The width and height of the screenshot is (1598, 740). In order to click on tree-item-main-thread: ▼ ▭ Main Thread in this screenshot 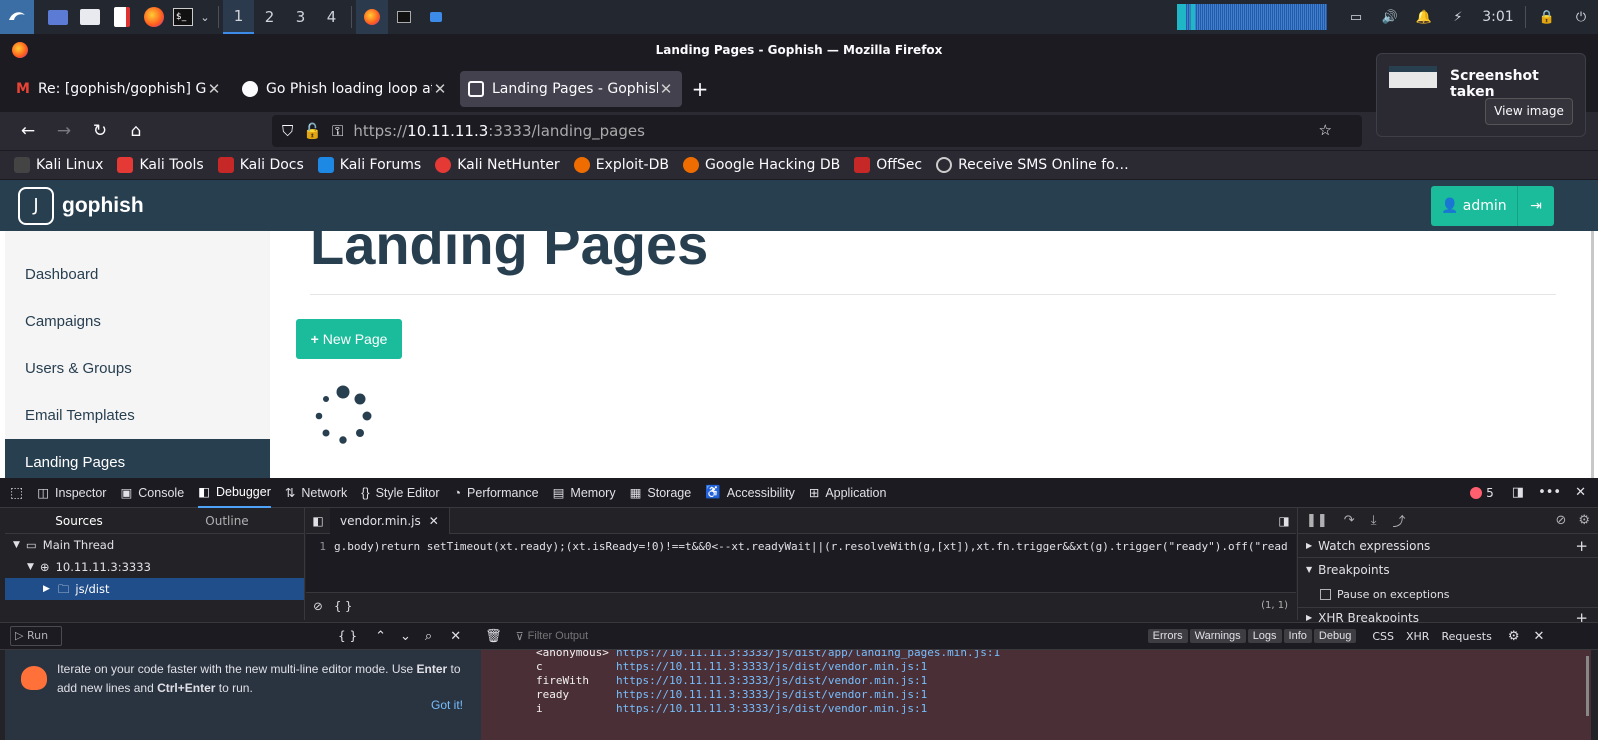, I will do `click(154, 545)`.